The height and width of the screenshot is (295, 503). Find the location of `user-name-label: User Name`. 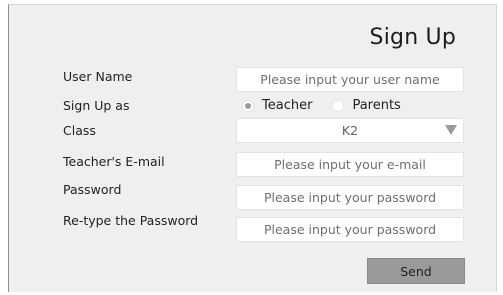

user-name-label: User Name is located at coordinates (98, 76).